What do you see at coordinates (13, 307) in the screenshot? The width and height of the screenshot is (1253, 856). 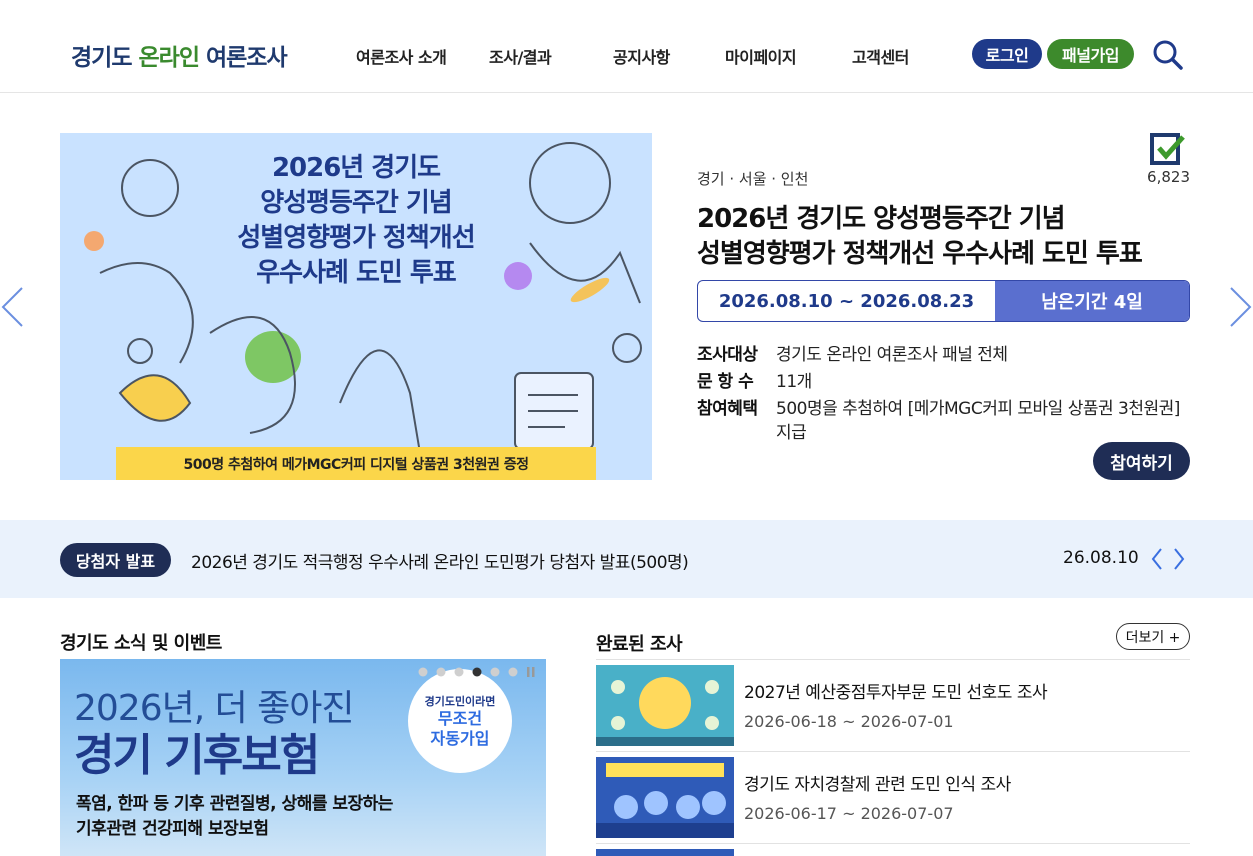 I see `hero-prev-arrow-icon` at bounding box center [13, 307].